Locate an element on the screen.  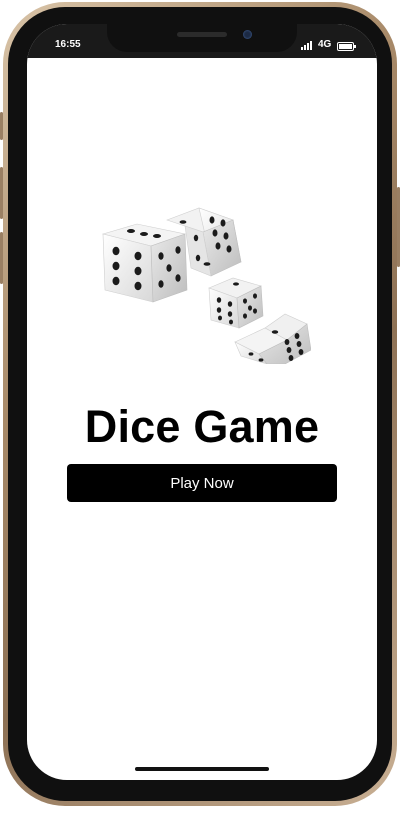
page-title: Dice Game is located at coordinates (202, 426).